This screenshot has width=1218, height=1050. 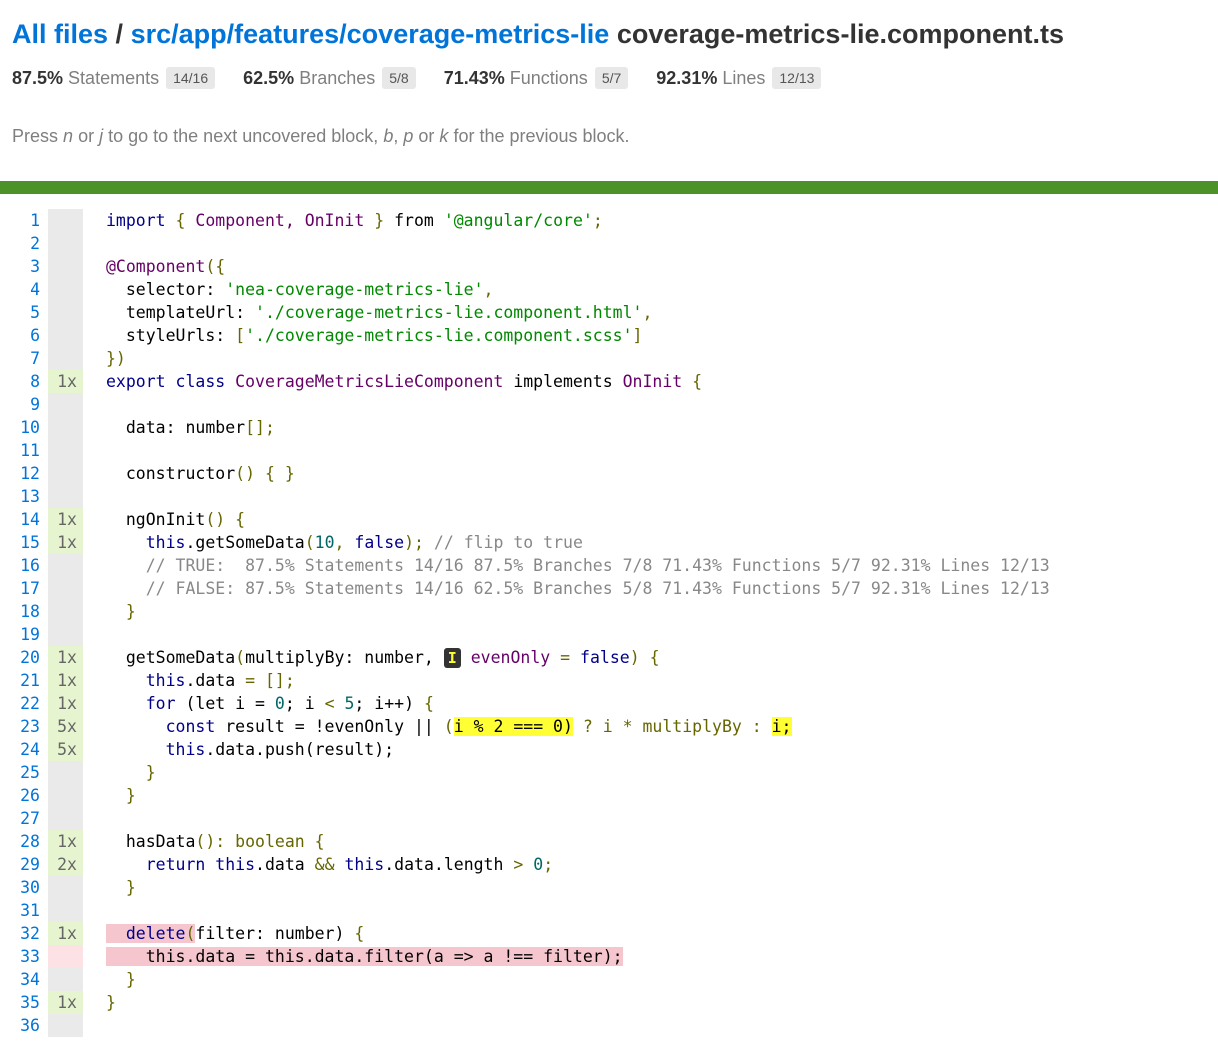 I want to click on line-number: 14, so click(x=24, y=519).